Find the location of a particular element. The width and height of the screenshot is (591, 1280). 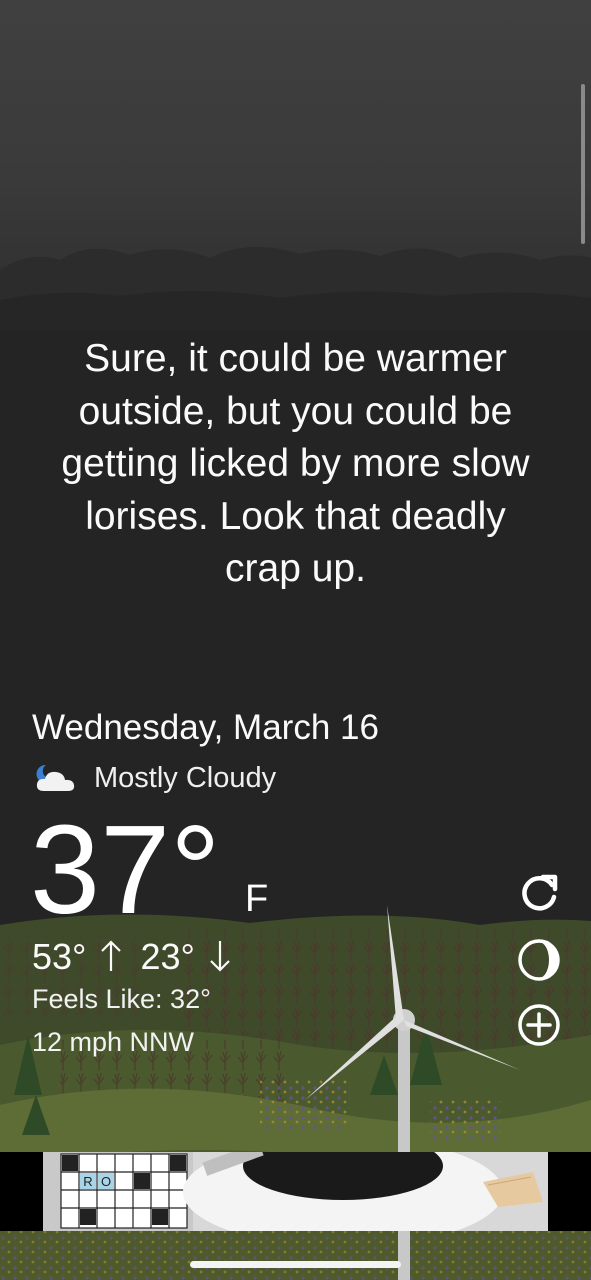

condition-row: Mostly Cloudy is located at coordinates (154, 778).